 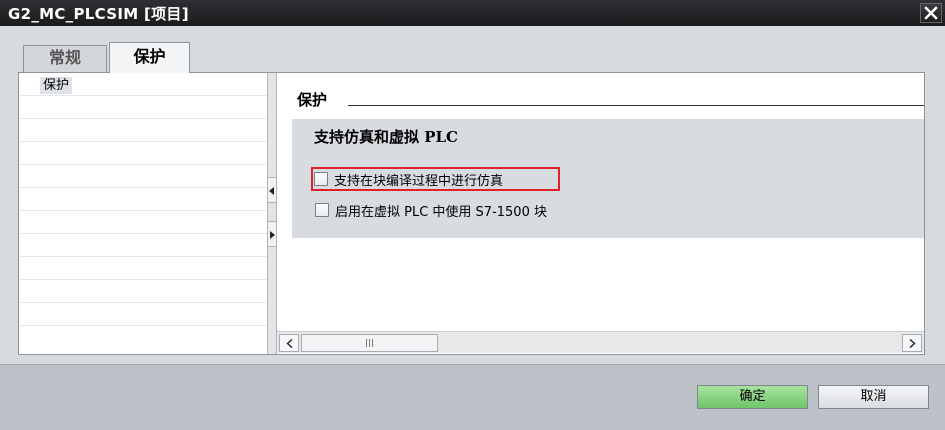 I want to click on option-virtual-plc-s7-1500: 启用在虚拟 PLC 中使用 S7-1500 块, so click(x=431, y=210).